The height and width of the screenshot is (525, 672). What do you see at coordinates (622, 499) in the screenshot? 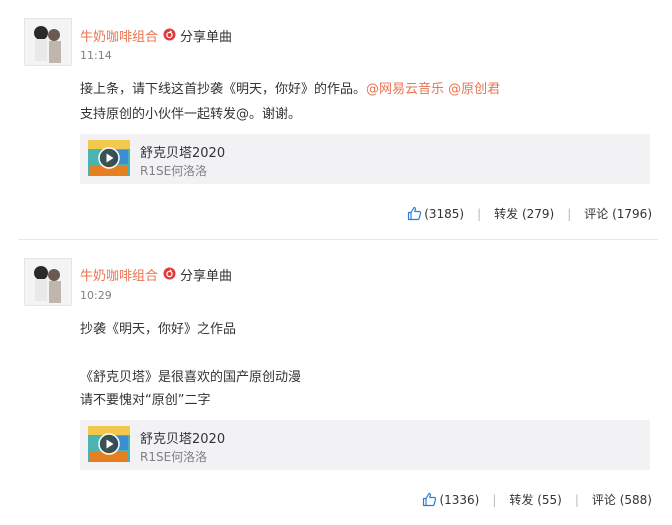
I see `comment-button: 评论 (588)` at bounding box center [622, 499].